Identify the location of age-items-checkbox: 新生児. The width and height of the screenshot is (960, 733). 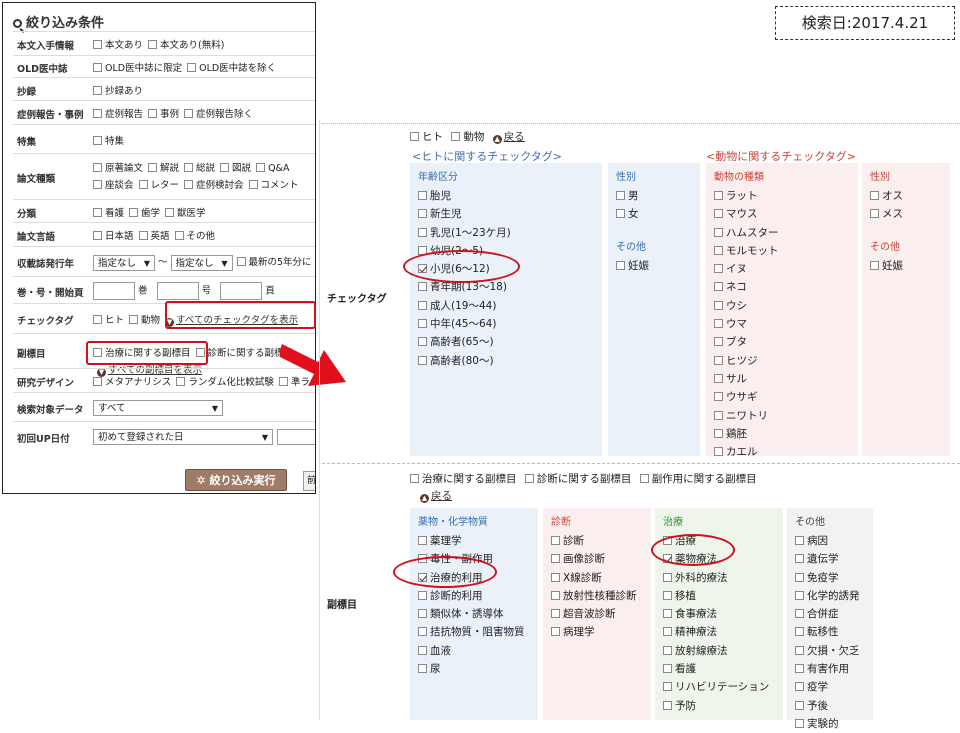
(510, 214).